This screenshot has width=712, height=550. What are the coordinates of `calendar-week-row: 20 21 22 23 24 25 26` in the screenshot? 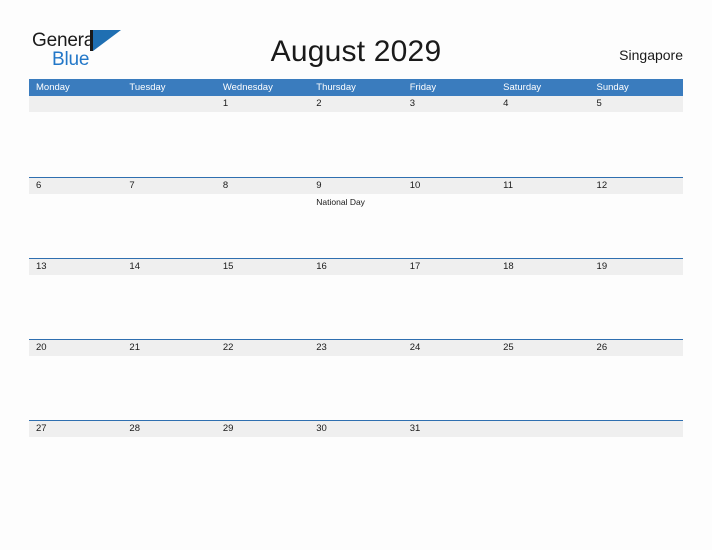 It's located at (356, 379).